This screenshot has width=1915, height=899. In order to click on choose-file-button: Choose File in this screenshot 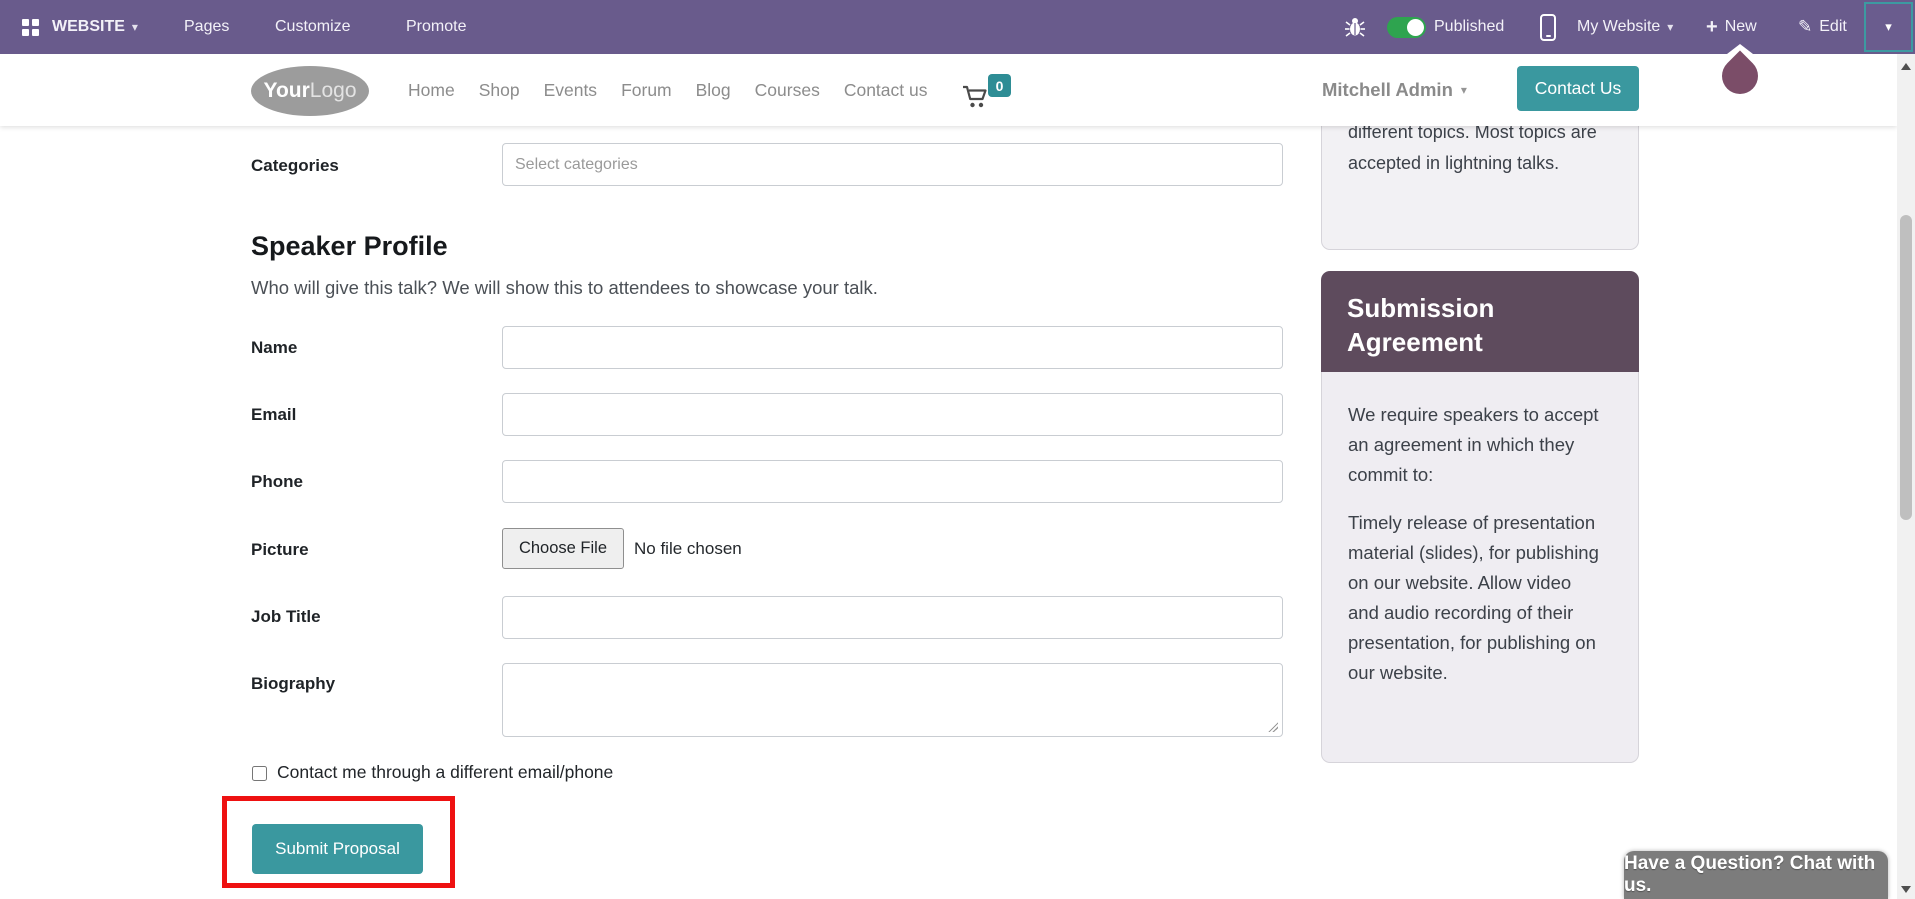, I will do `click(563, 548)`.